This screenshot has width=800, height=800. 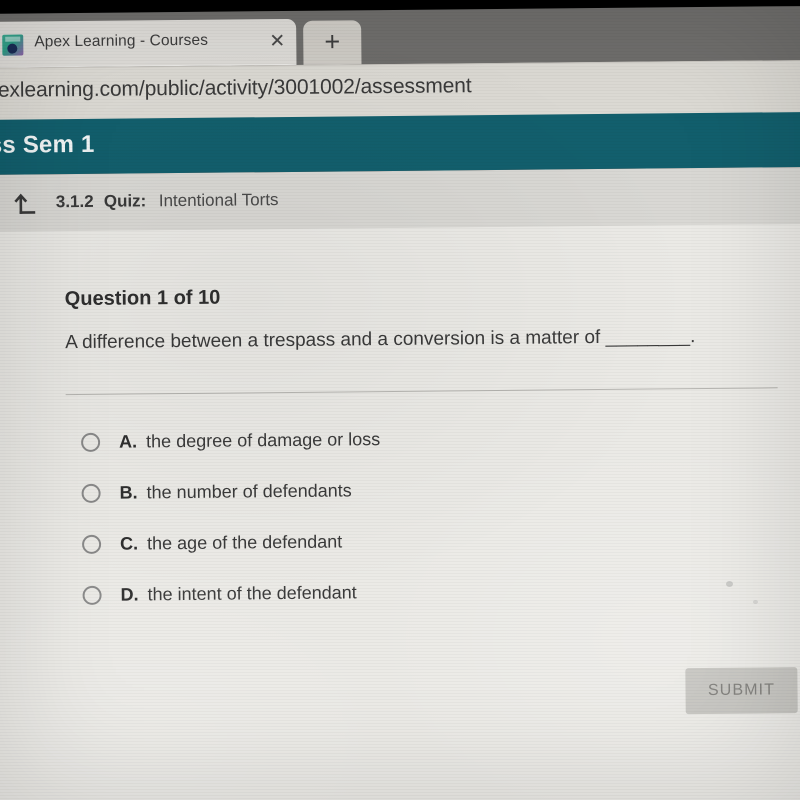 I want to click on quiz-header-bar: 3.1.2 Quiz: Intentional Torts, so click(x=400, y=199).